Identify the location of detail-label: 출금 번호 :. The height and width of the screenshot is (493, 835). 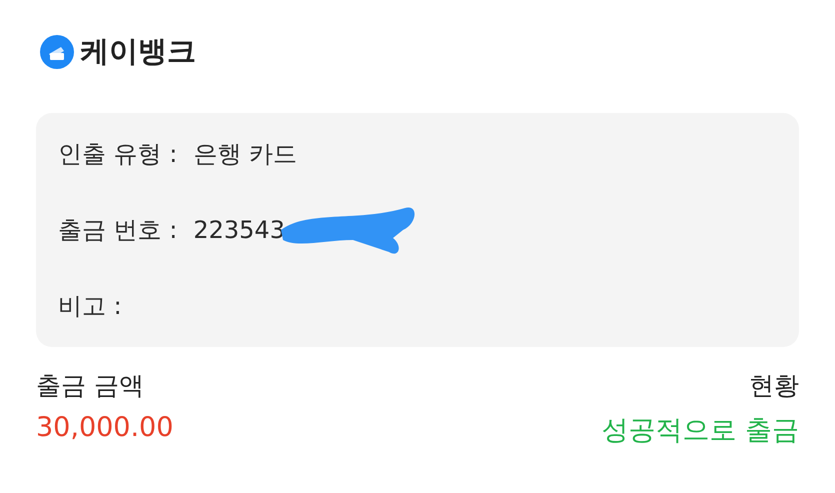
(118, 230).